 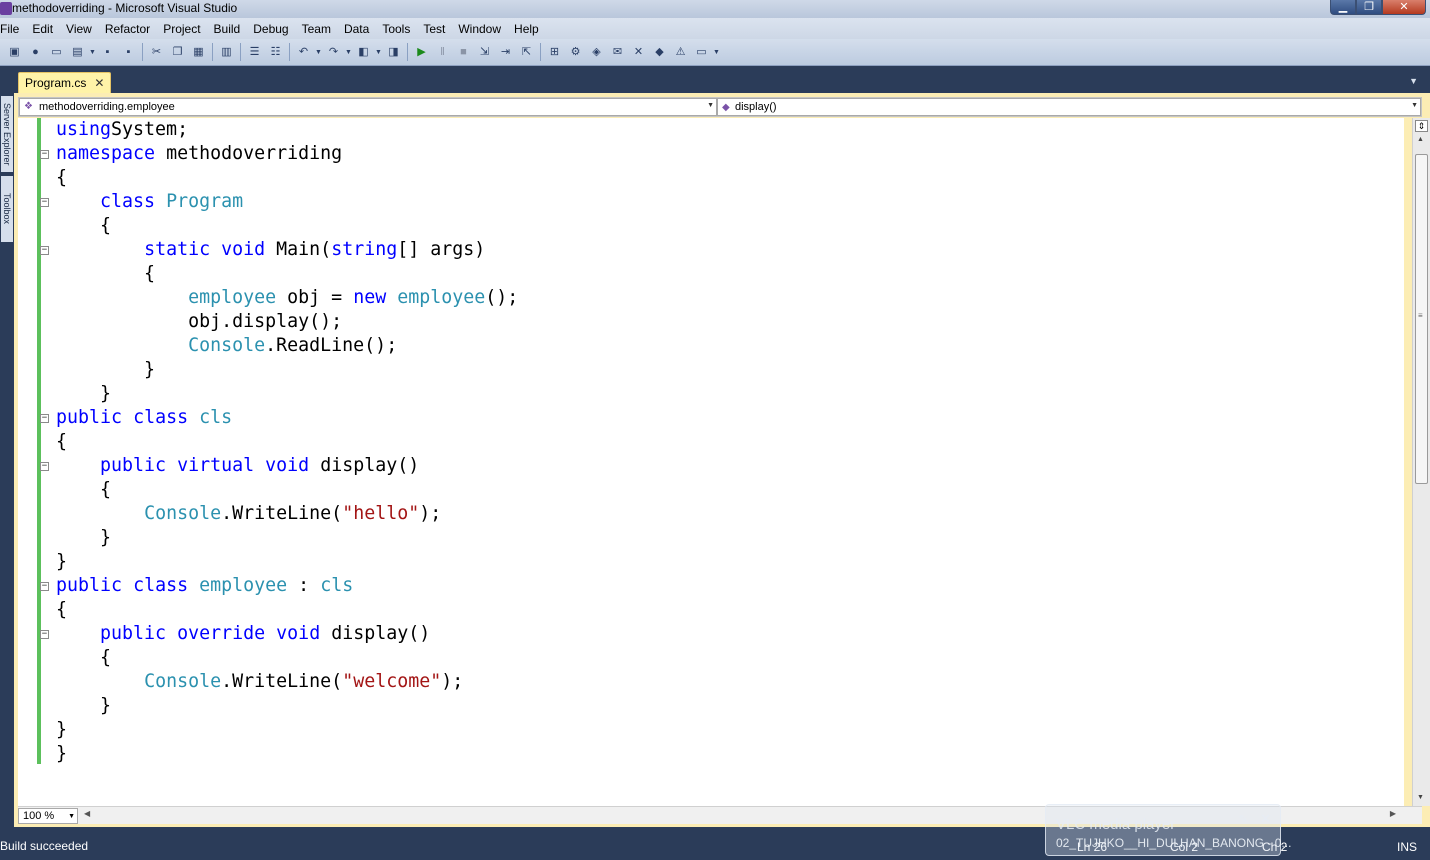 I want to click on step-into-icon: ⇲, so click(x=484, y=52).